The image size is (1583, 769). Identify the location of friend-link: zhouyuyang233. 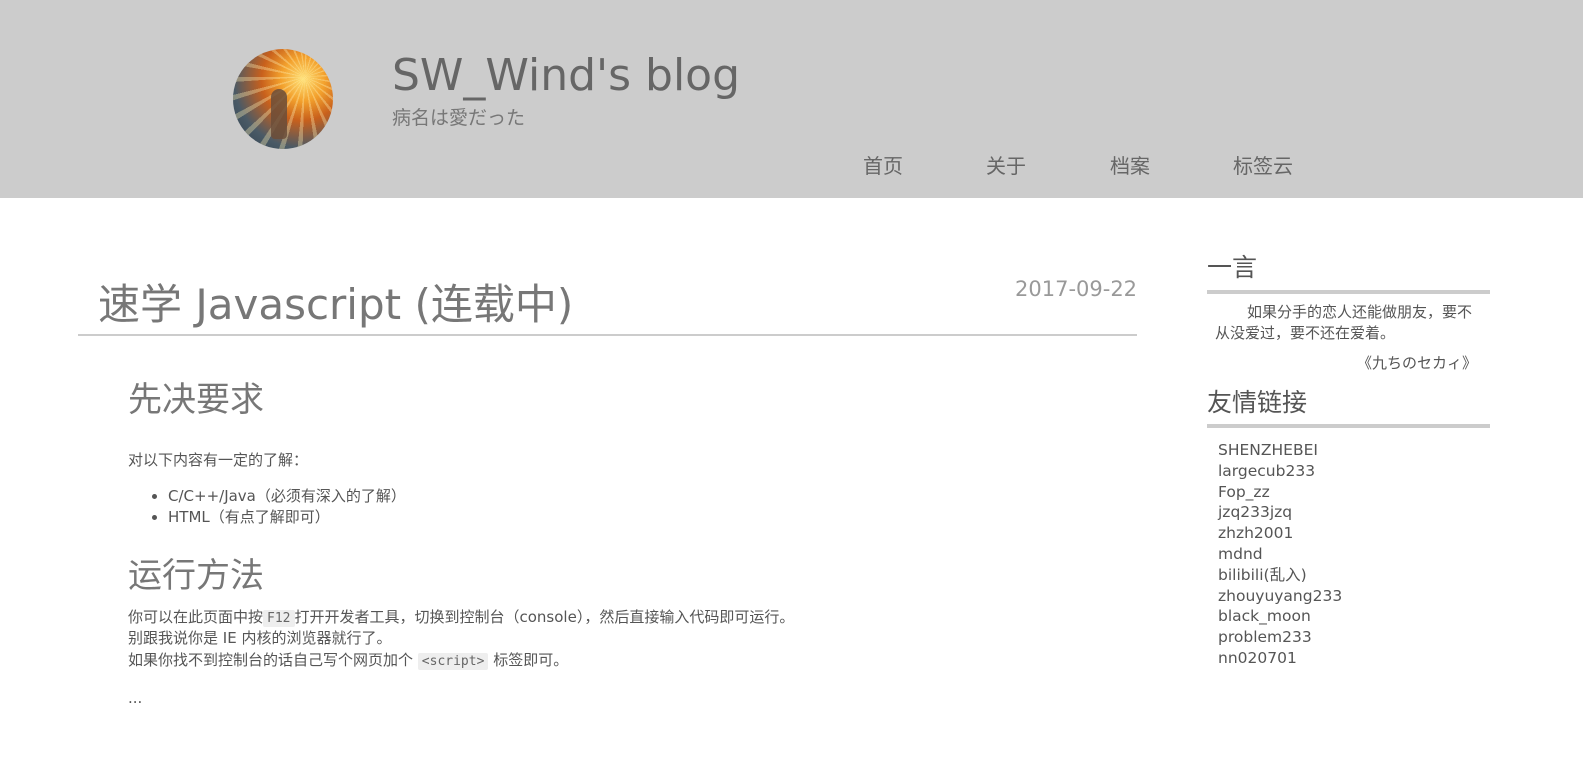
(1280, 596).